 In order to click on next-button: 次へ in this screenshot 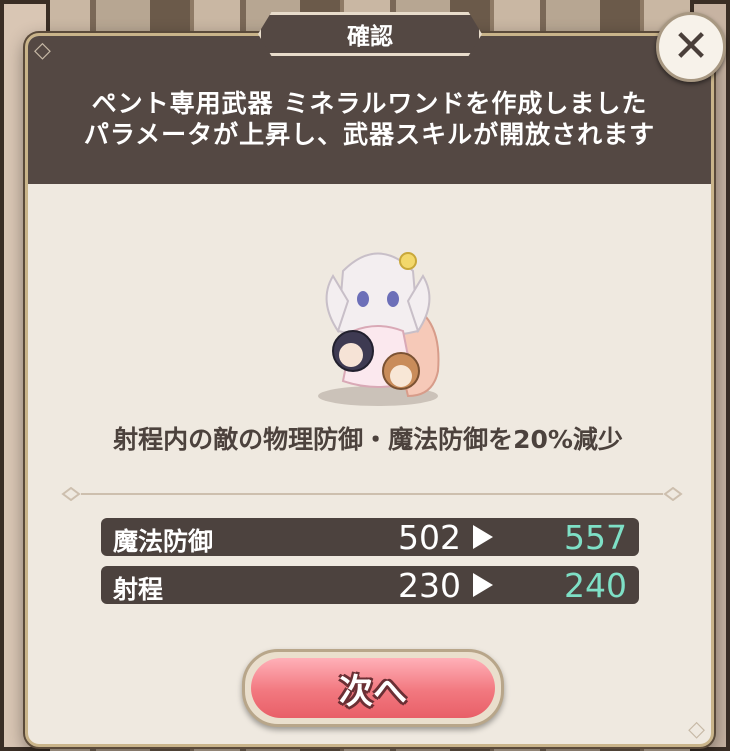, I will do `click(373, 688)`.